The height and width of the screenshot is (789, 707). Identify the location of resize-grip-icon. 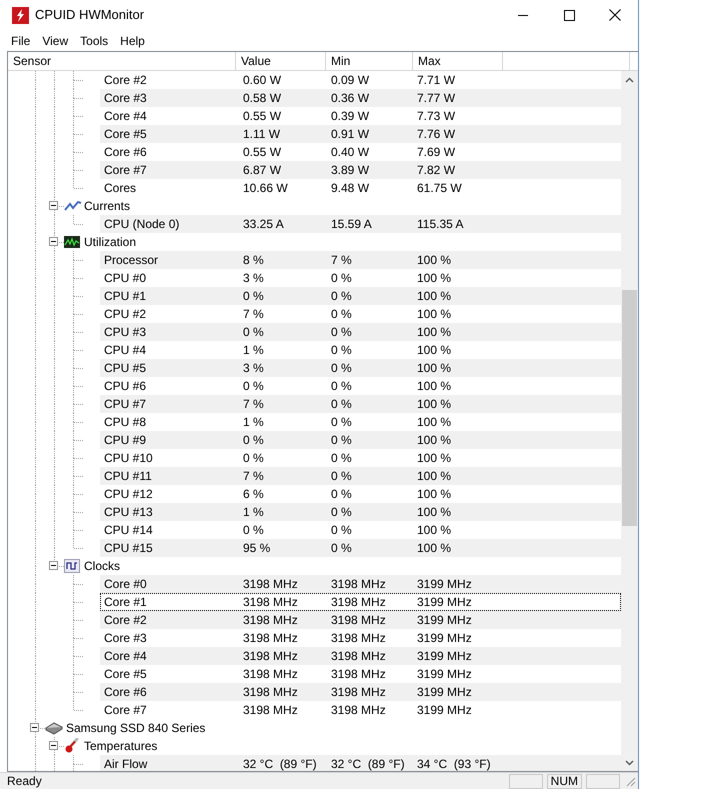
(630, 781).